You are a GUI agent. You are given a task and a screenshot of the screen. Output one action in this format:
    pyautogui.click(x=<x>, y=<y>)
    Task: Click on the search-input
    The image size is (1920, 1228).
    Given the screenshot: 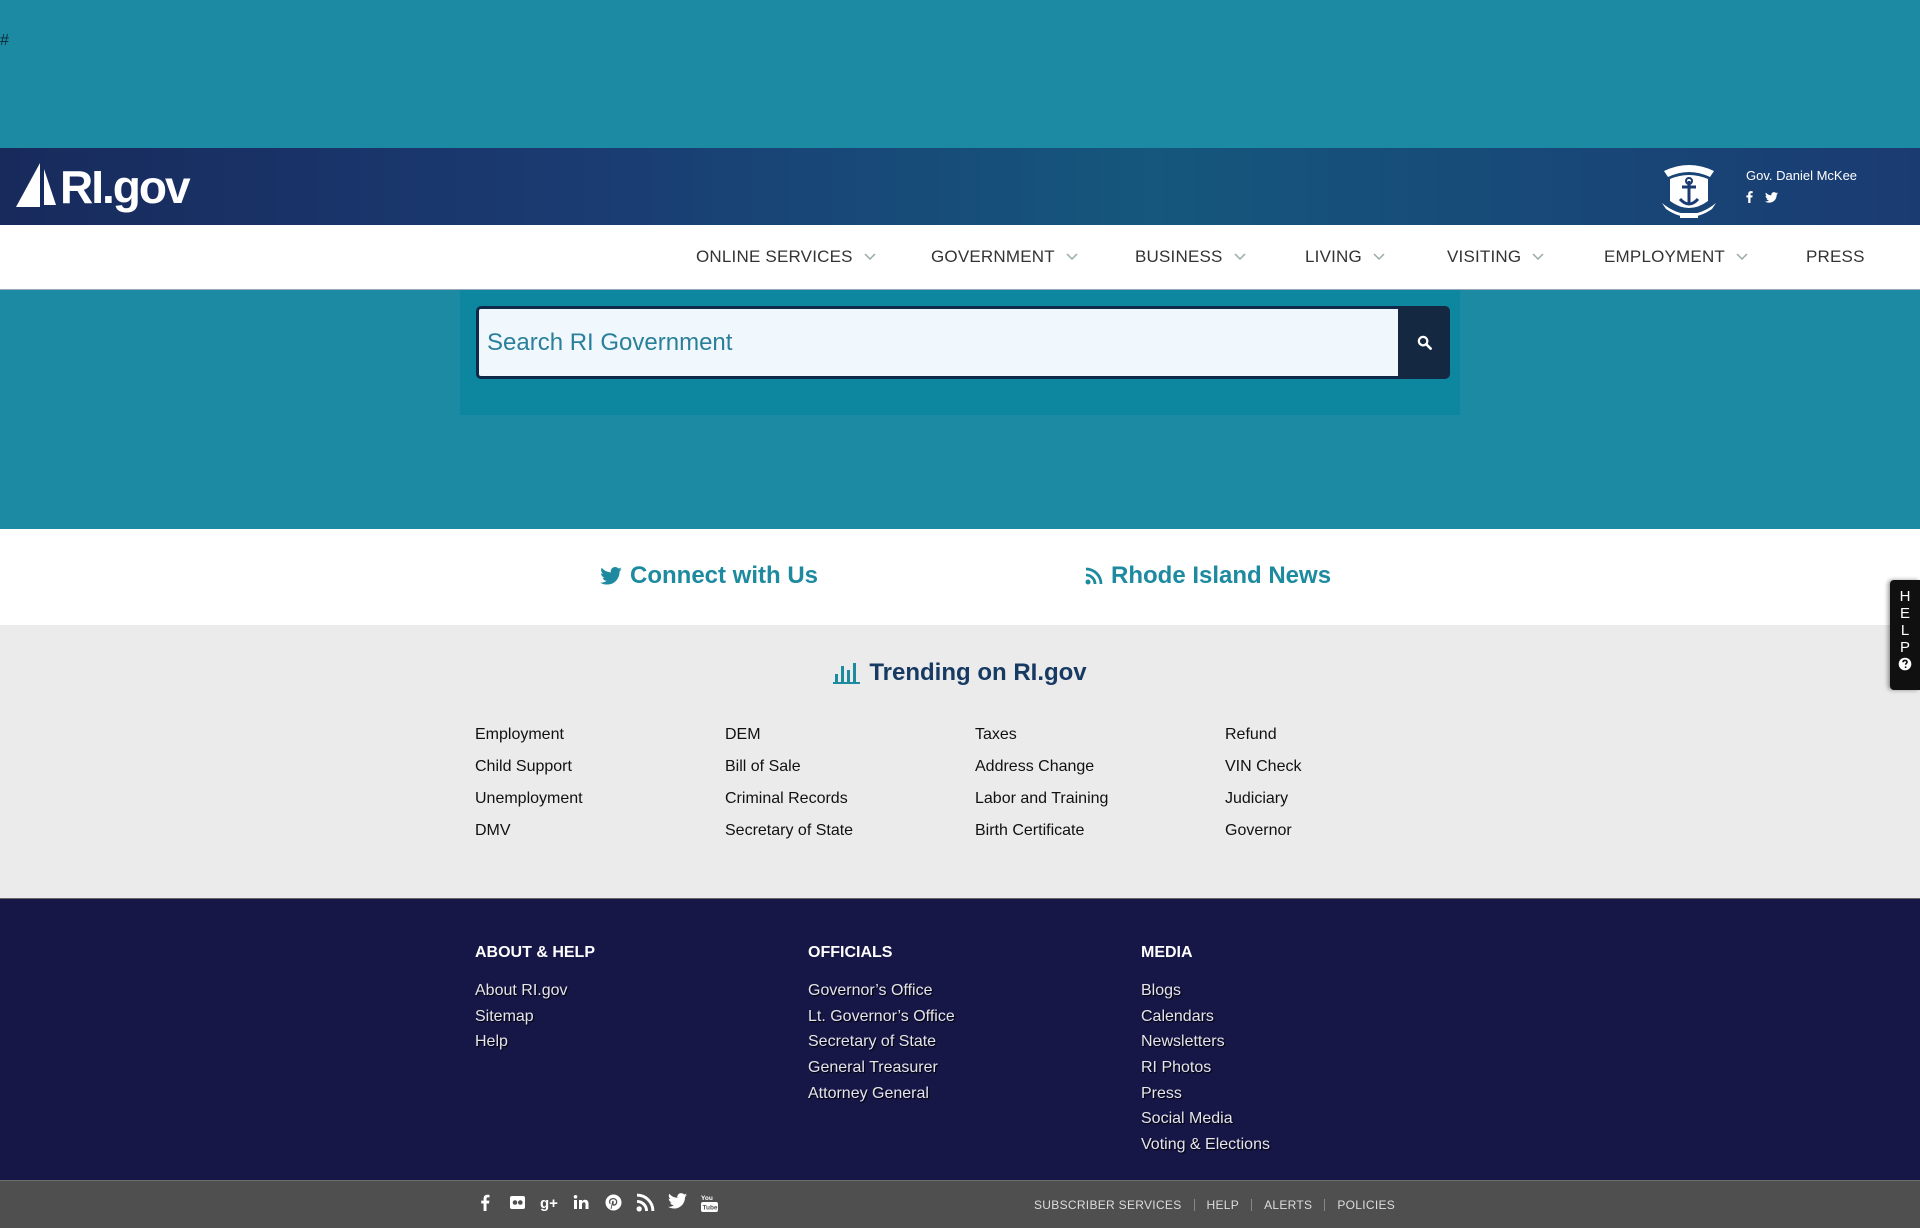 What is the action you would take?
    pyautogui.click(x=942, y=342)
    